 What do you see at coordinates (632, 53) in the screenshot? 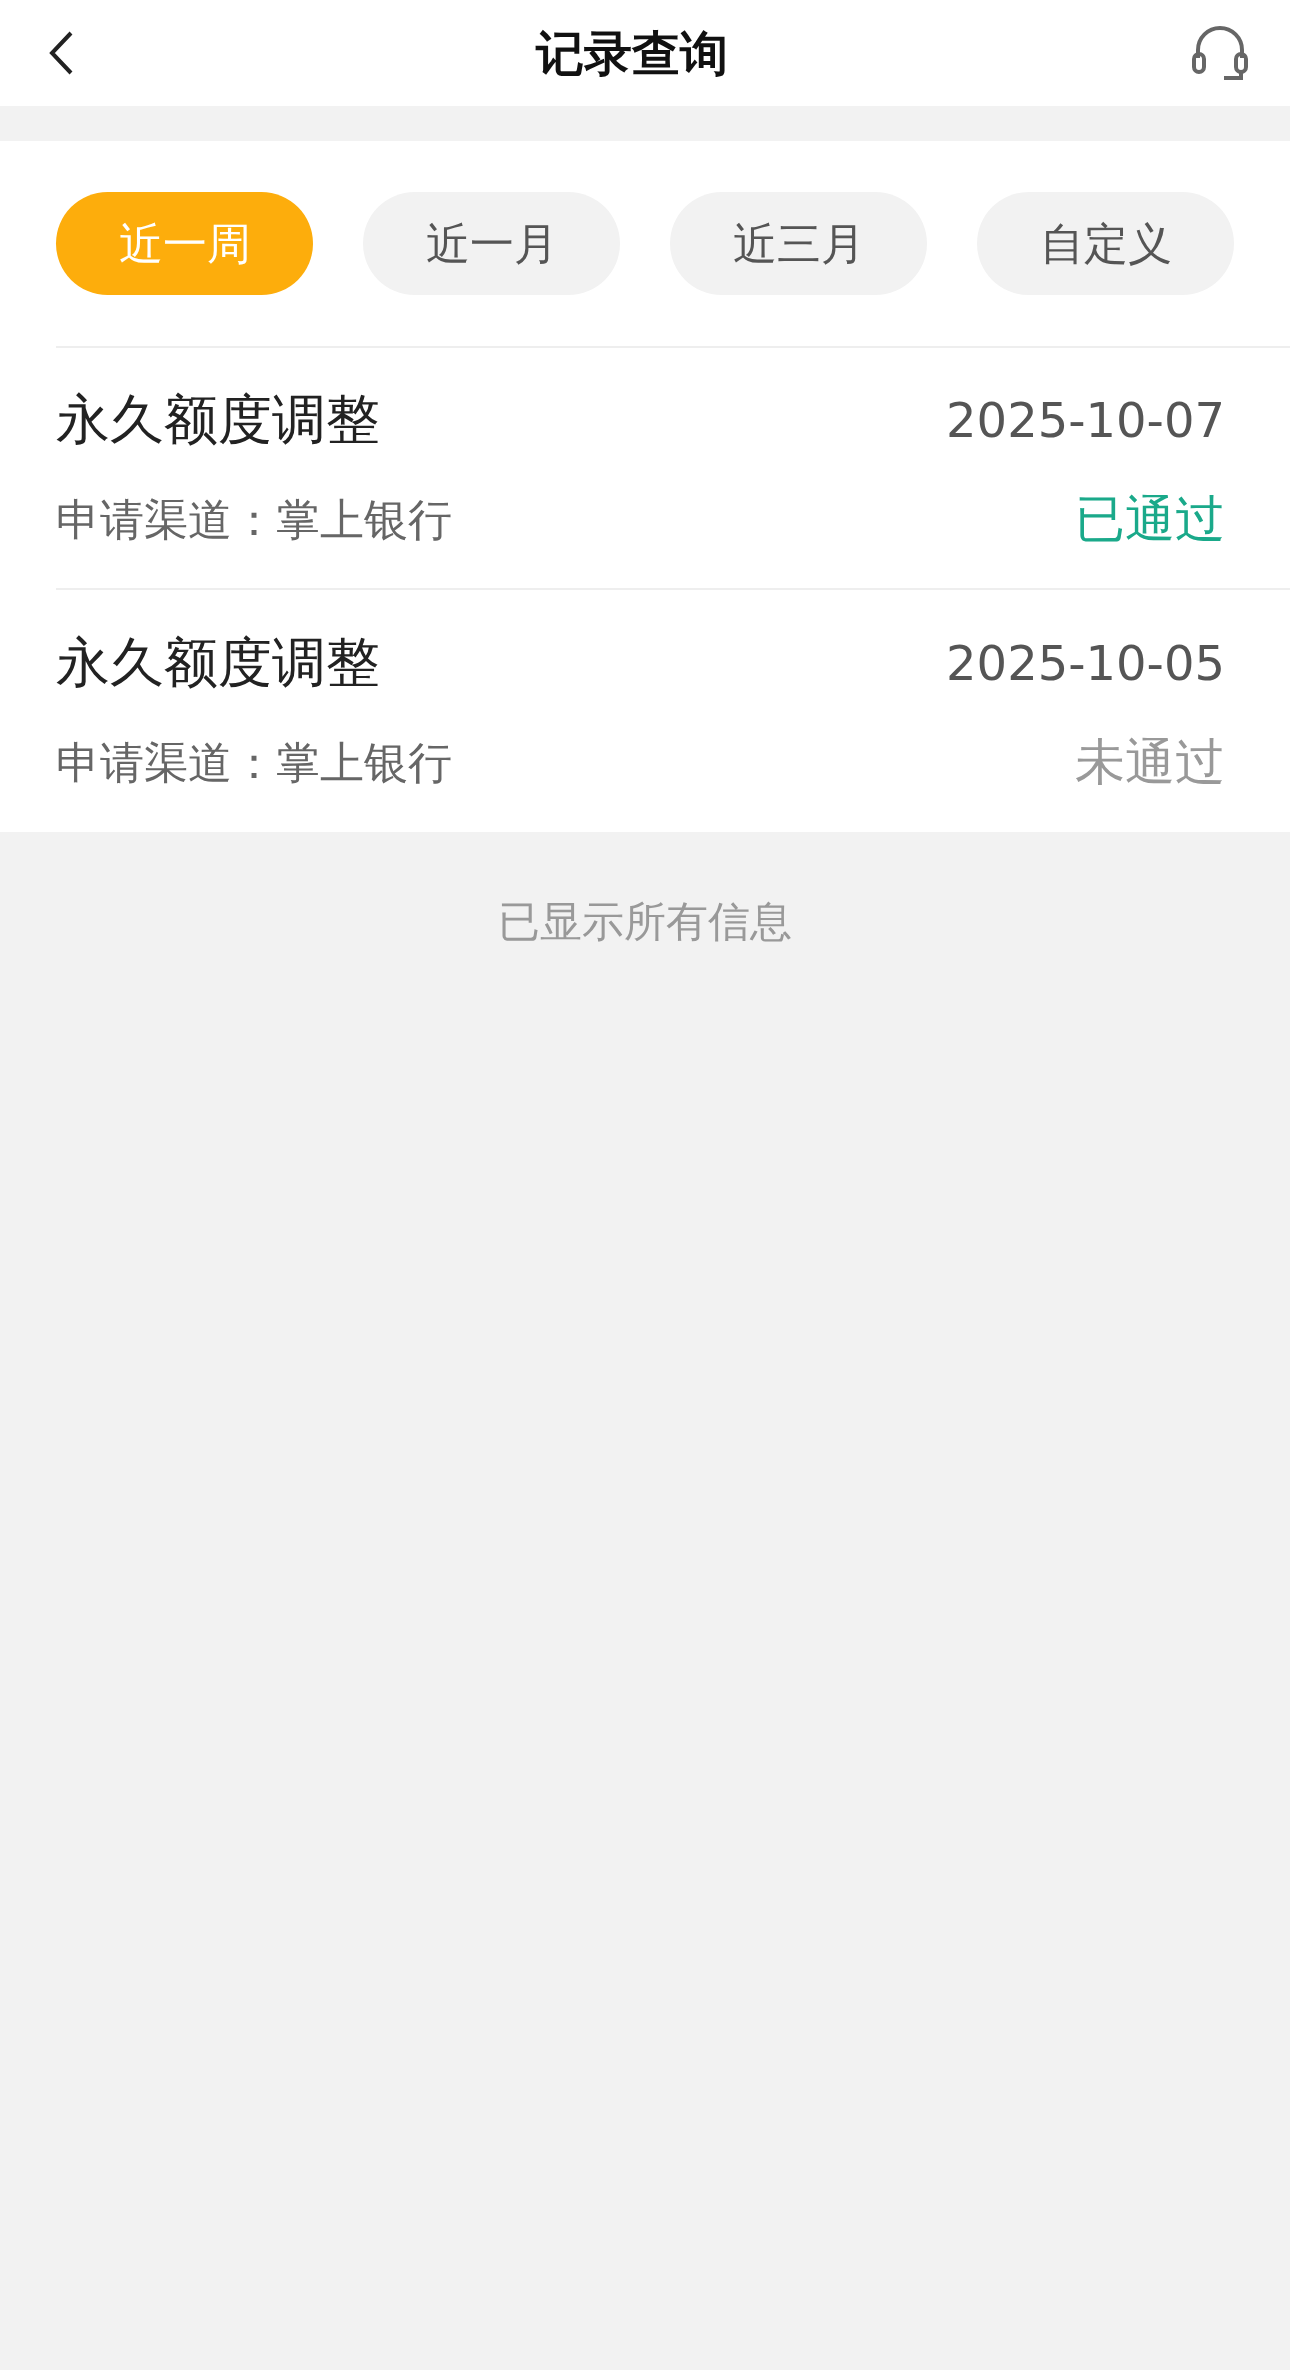
I see `page-title: 记录查询` at bounding box center [632, 53].